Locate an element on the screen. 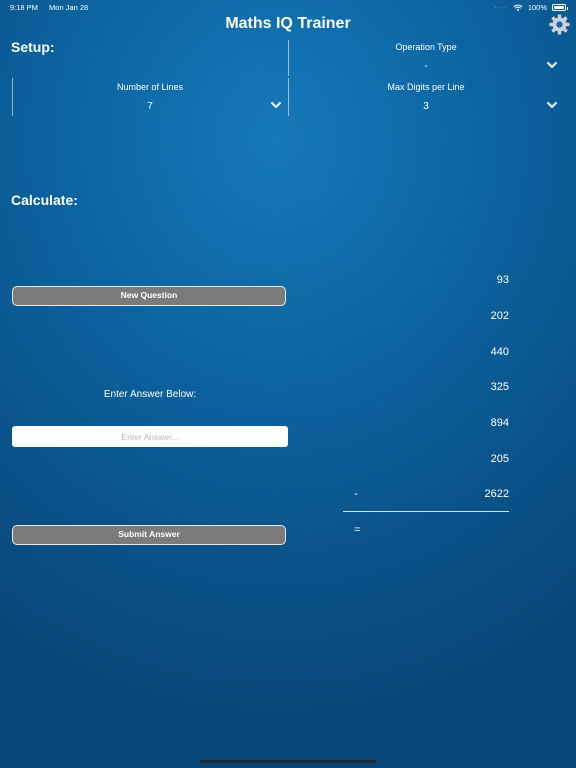 The width and height of the screenshot is (576, 768). app-title: Maths IQ Trainer is located at coordinates (288, 23).